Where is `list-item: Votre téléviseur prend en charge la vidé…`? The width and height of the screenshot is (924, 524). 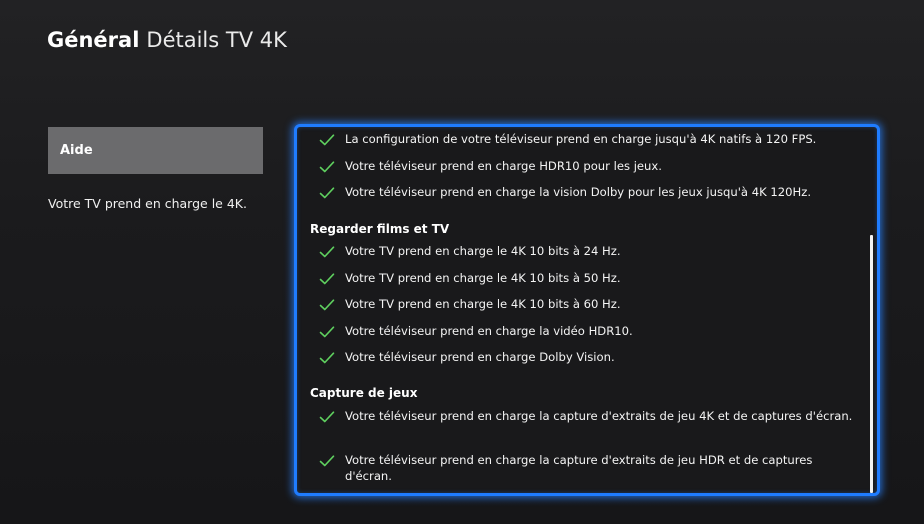
list-item: Votre téléviseur prend en charge la vidé… is located at coordinates (586, 331).